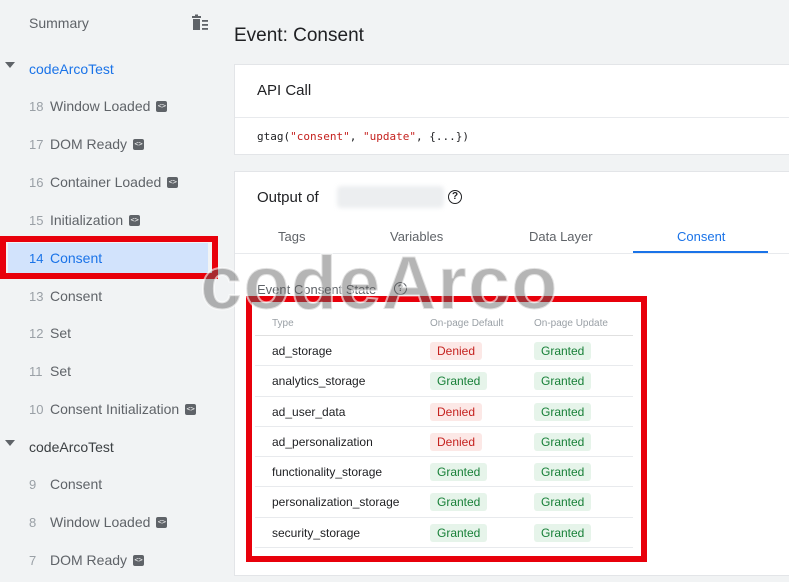 This screenshot has height=582, width=789. I want to click on event-name: Consent Initialization <>, so click(123, 409).